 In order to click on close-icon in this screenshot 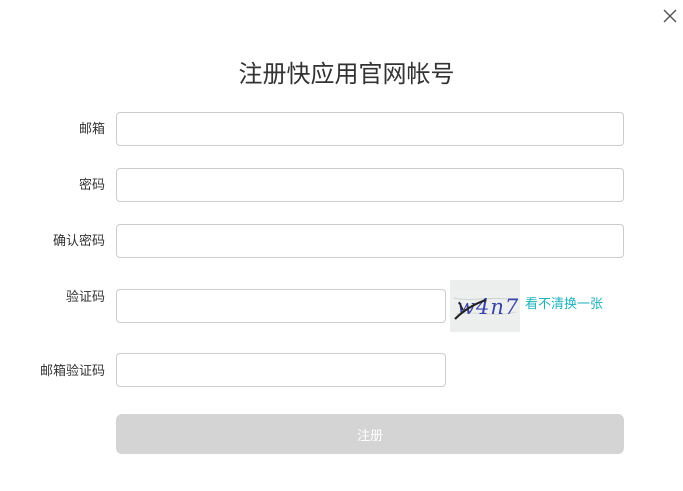, I will do `click(670, 16)`.